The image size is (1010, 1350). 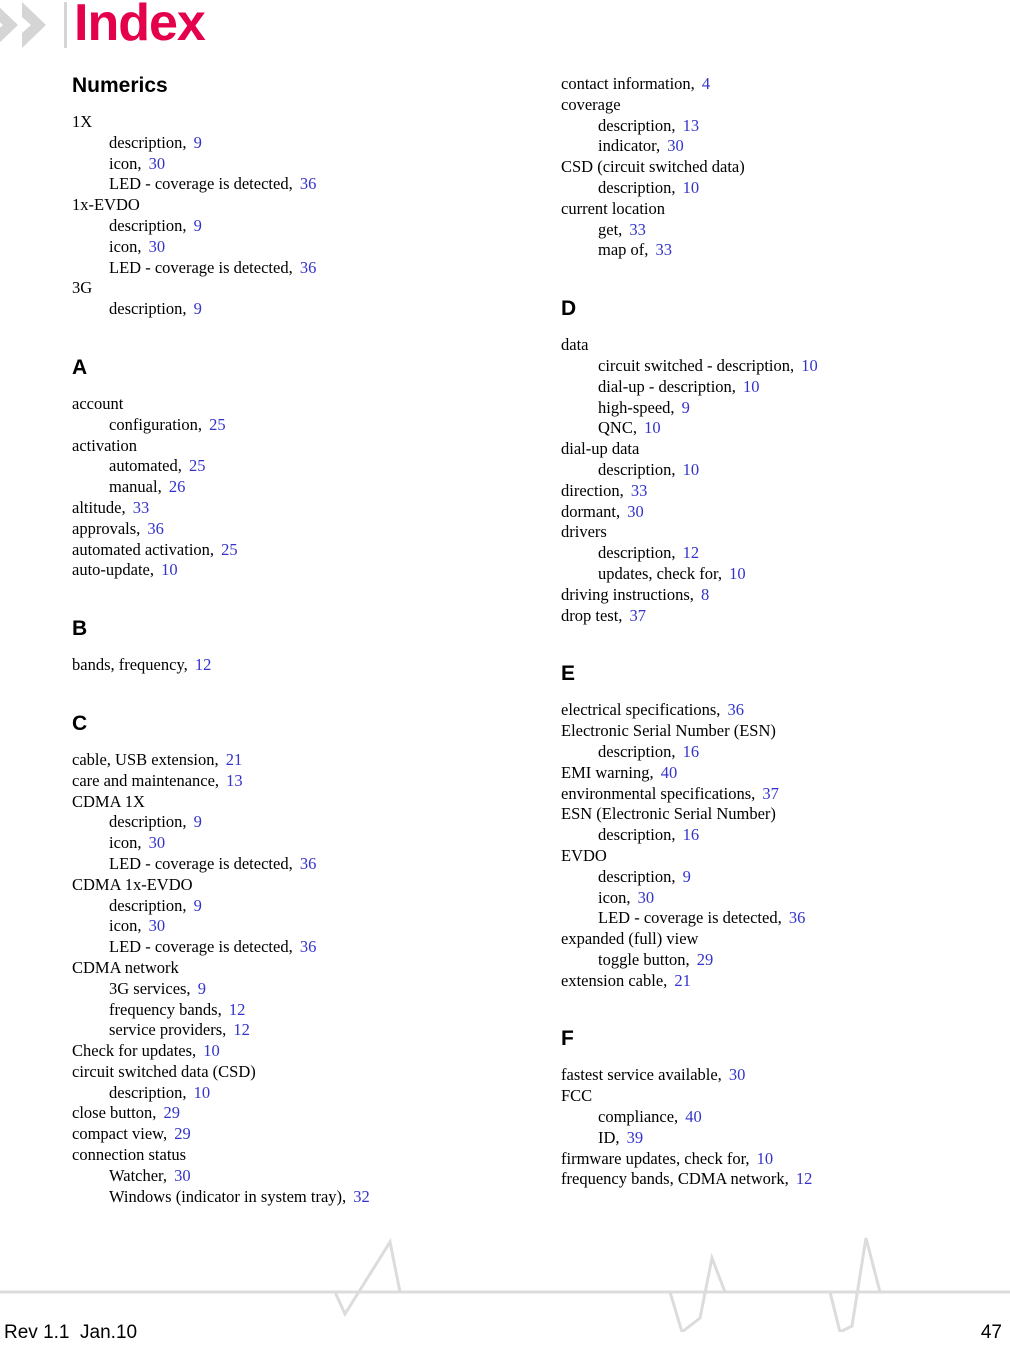 I want to click on index-entry: map of, 33, so click(x=761, y=250).